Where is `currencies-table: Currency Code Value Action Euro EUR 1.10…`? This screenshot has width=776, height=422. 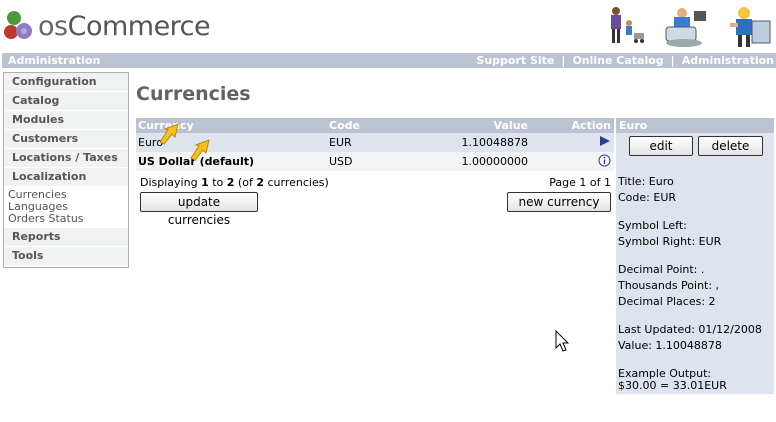
currencies-table: Currency Code Value Action Euro EUR 1.10… is located at coordinates (375, 144).